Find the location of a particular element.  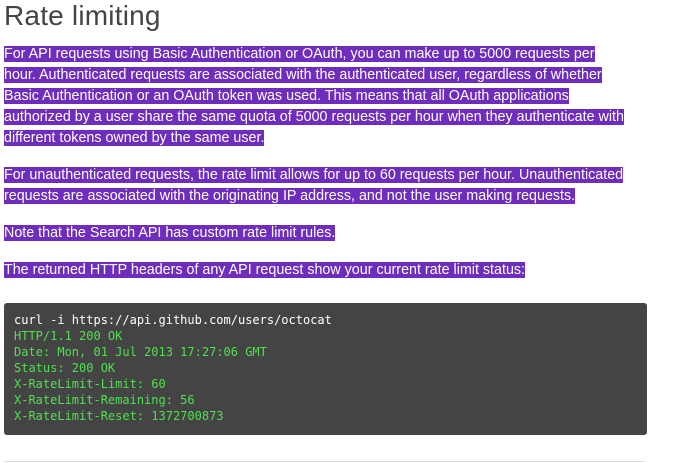

section-divider is located at coordinates (324, 461).